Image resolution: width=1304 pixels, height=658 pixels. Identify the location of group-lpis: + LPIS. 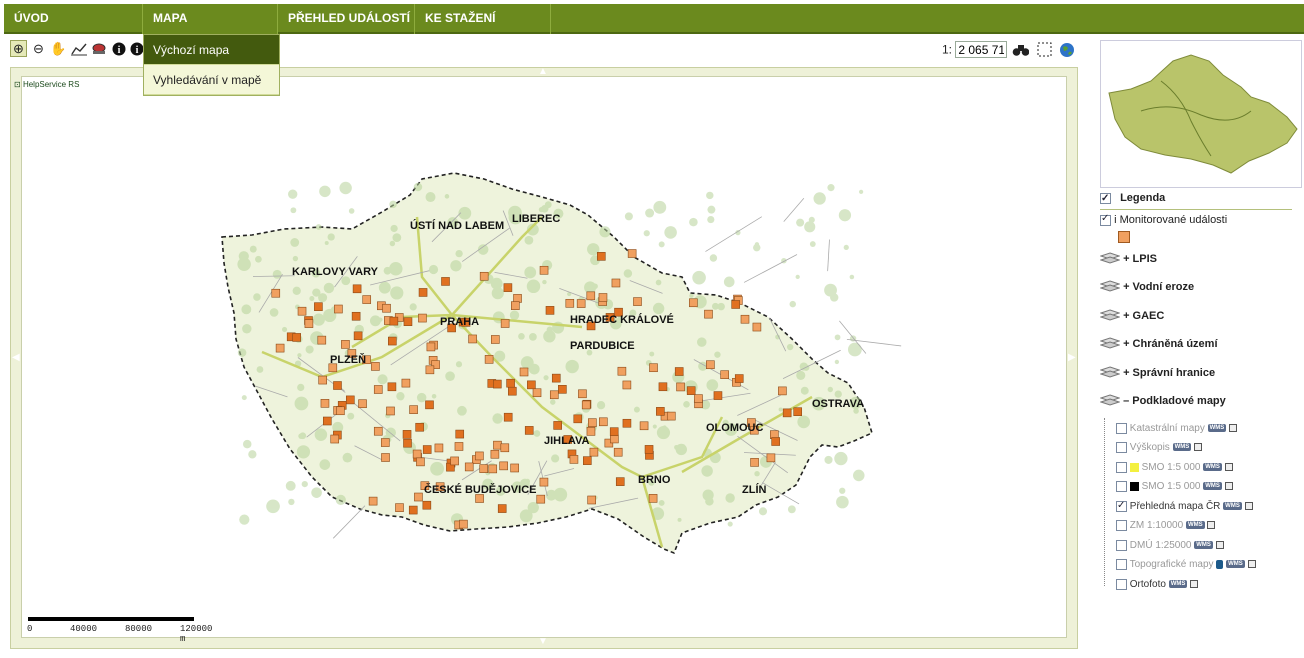
(1128, 262).